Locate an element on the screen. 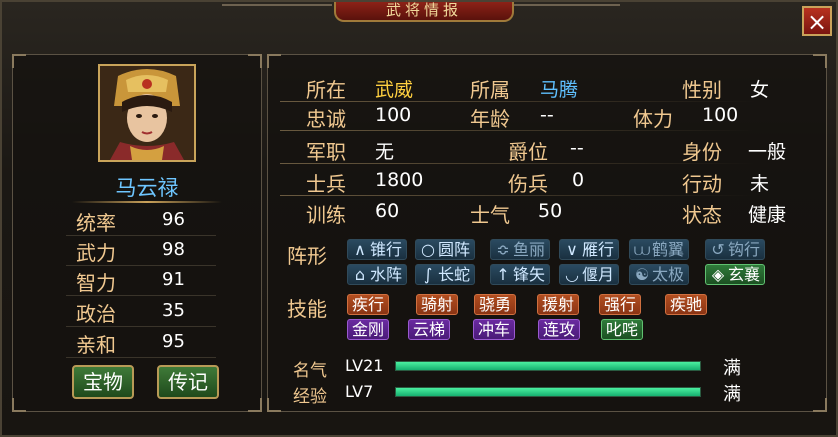  formation-name: 钩行 is located at coordinates (744, 249).